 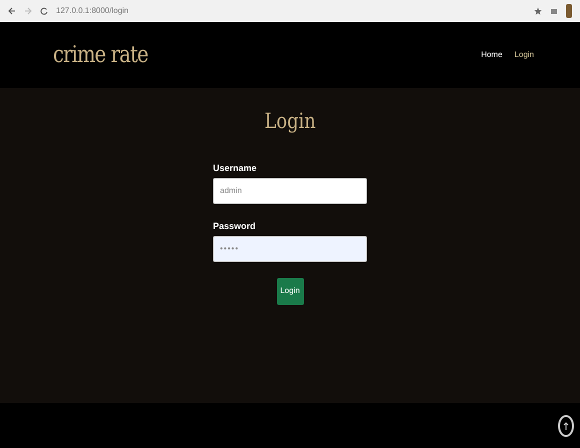 I want to click on field-label: Username, so click(x=235, y=168).